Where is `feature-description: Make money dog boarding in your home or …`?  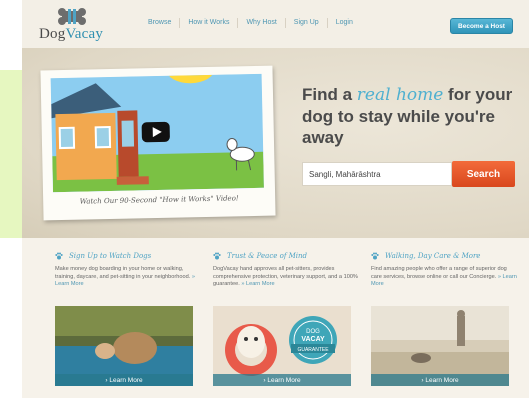 feature-description: Make money dog boarding in your home or … is located at coordinates (129, 277).